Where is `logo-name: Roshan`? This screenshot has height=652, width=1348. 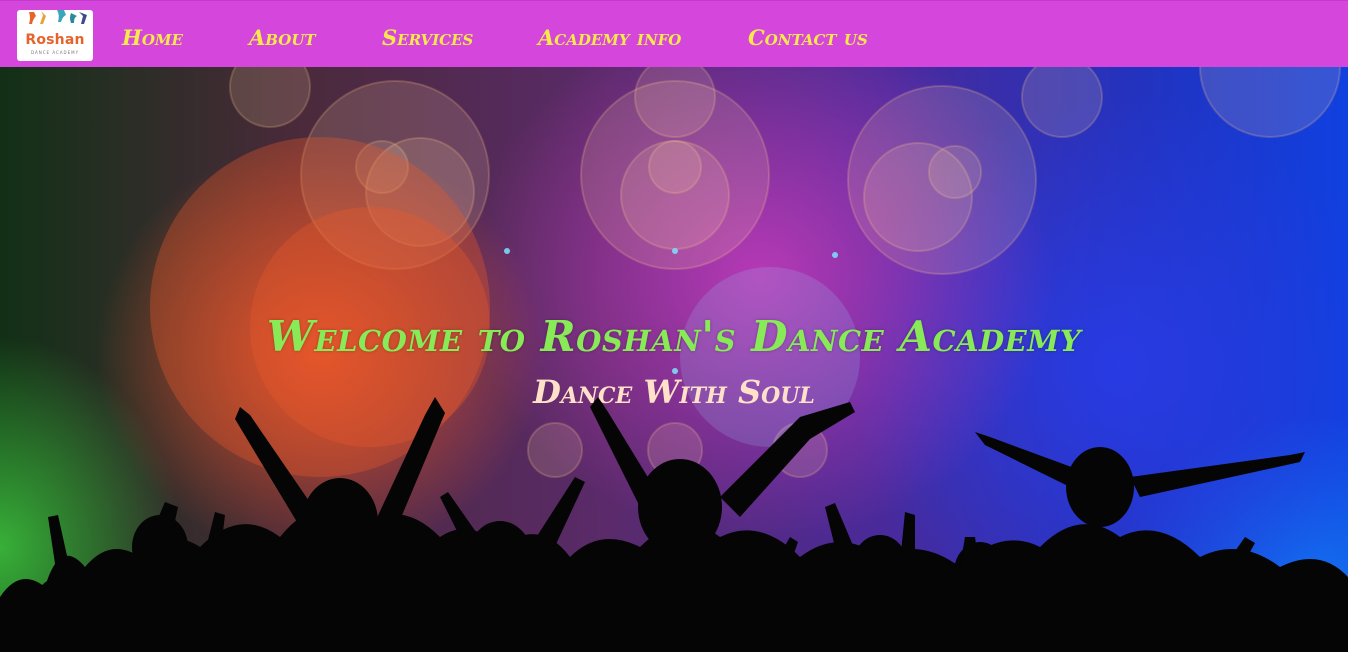
logo-name: Roshan is located at coordinates (55, 40).